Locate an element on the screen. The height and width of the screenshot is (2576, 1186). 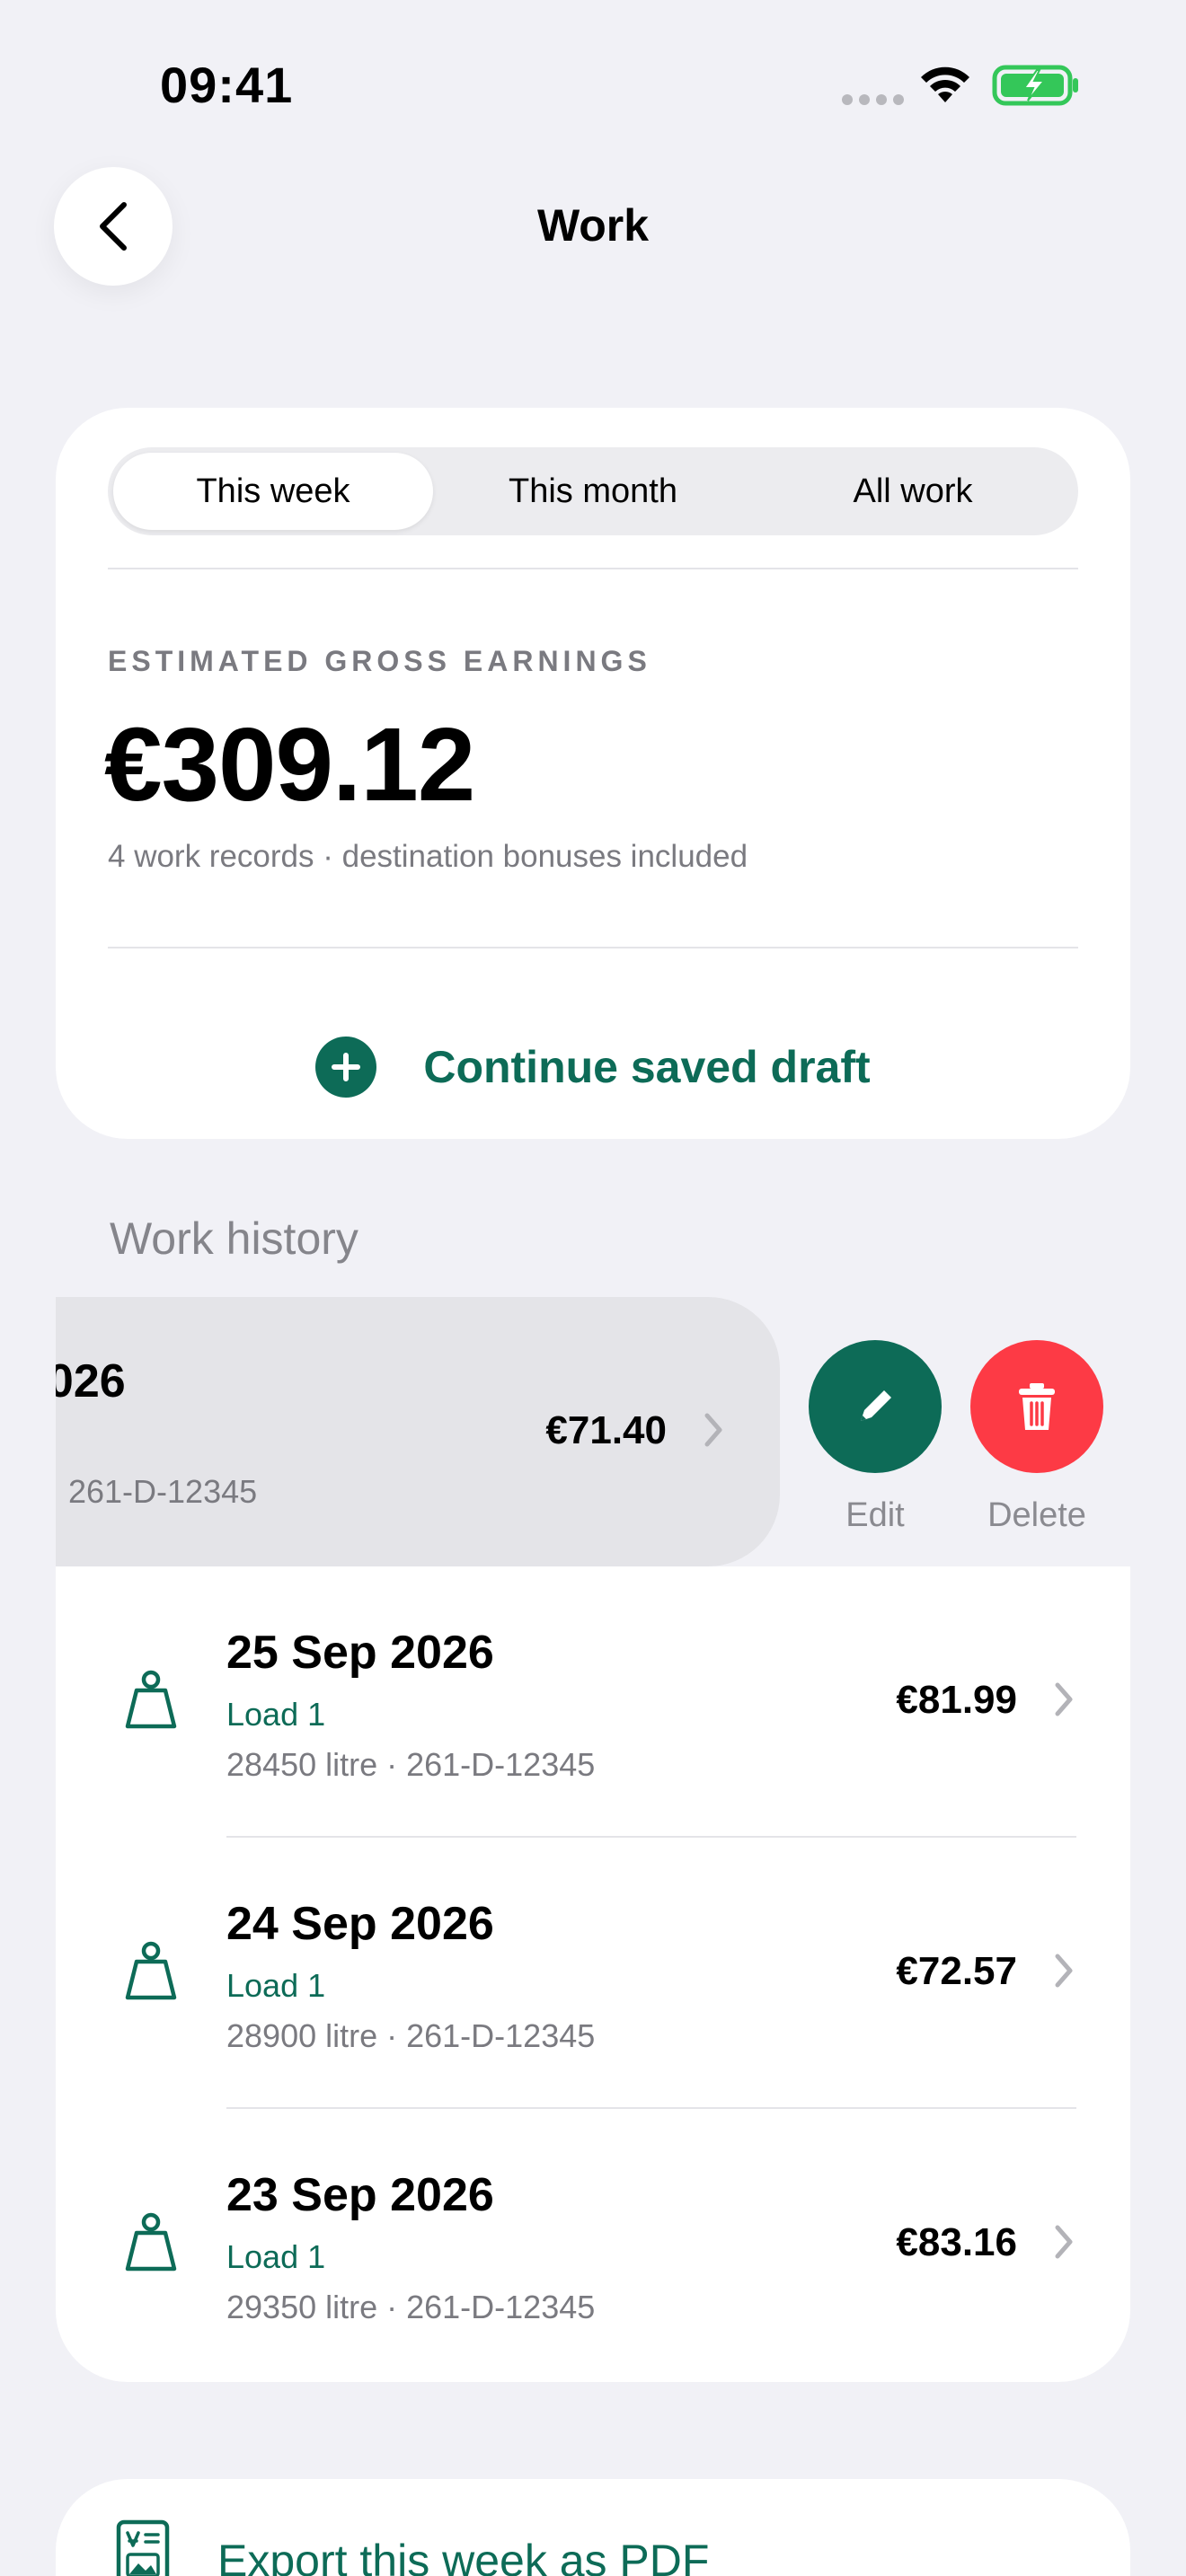
tab-all-work: All work is located at coordinates (913, 491).